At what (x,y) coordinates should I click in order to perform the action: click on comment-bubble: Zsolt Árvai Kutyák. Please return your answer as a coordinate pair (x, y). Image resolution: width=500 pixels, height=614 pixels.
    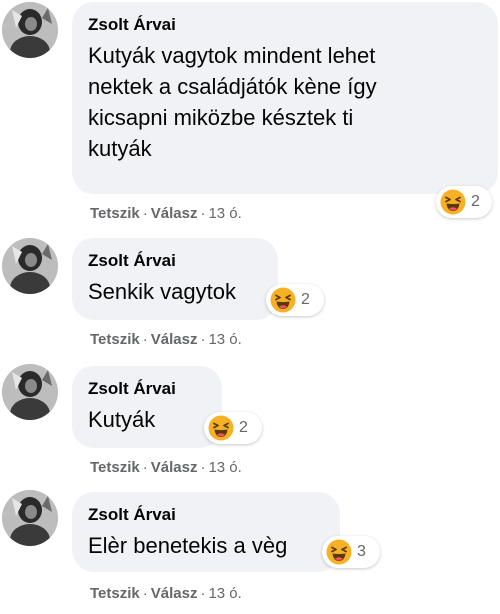
    Looking at the image, I should click on (147, 407).